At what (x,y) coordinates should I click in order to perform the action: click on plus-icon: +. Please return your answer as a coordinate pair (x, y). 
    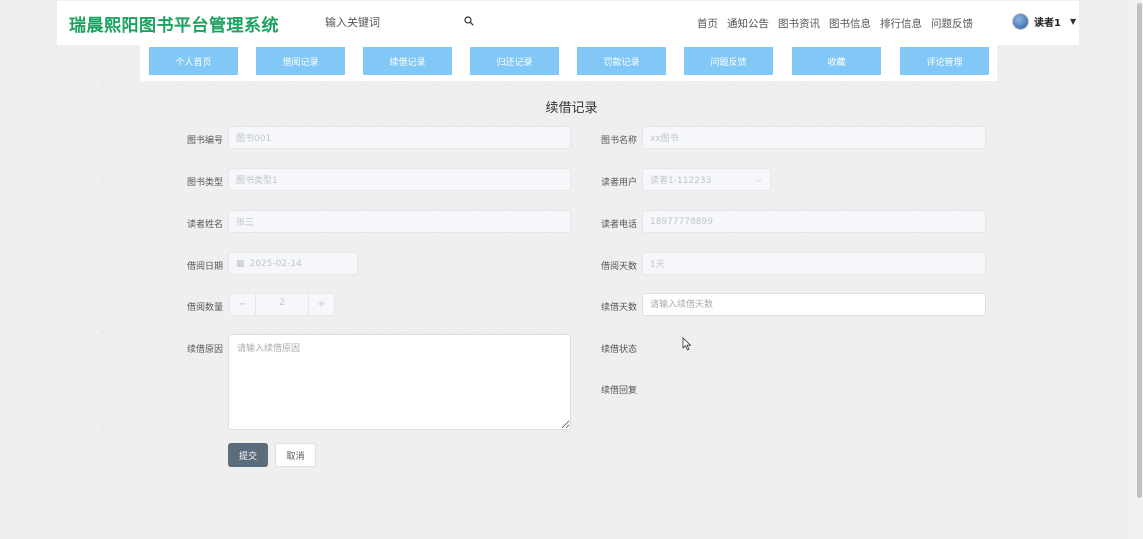
    Looking at the image, I should click on (321, 304).